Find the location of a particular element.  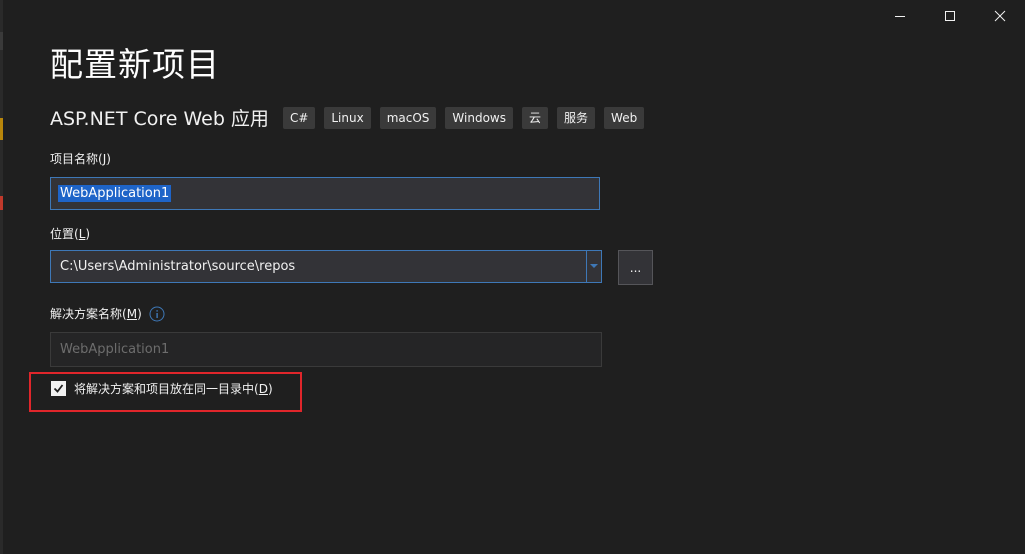

close-button is located at coordinates (1000, 16).